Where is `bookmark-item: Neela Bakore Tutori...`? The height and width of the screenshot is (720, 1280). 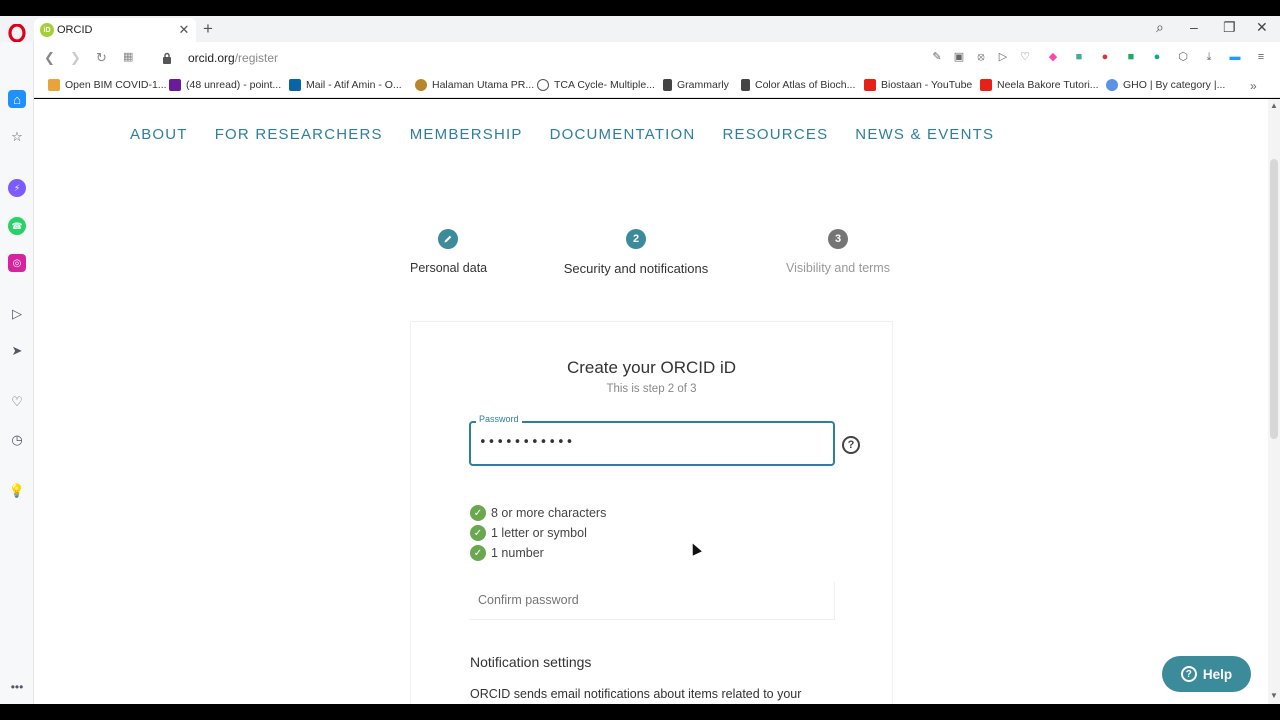
bookmark-item: Neela Bakore Tutori... is located at coordinates (1039, 85).